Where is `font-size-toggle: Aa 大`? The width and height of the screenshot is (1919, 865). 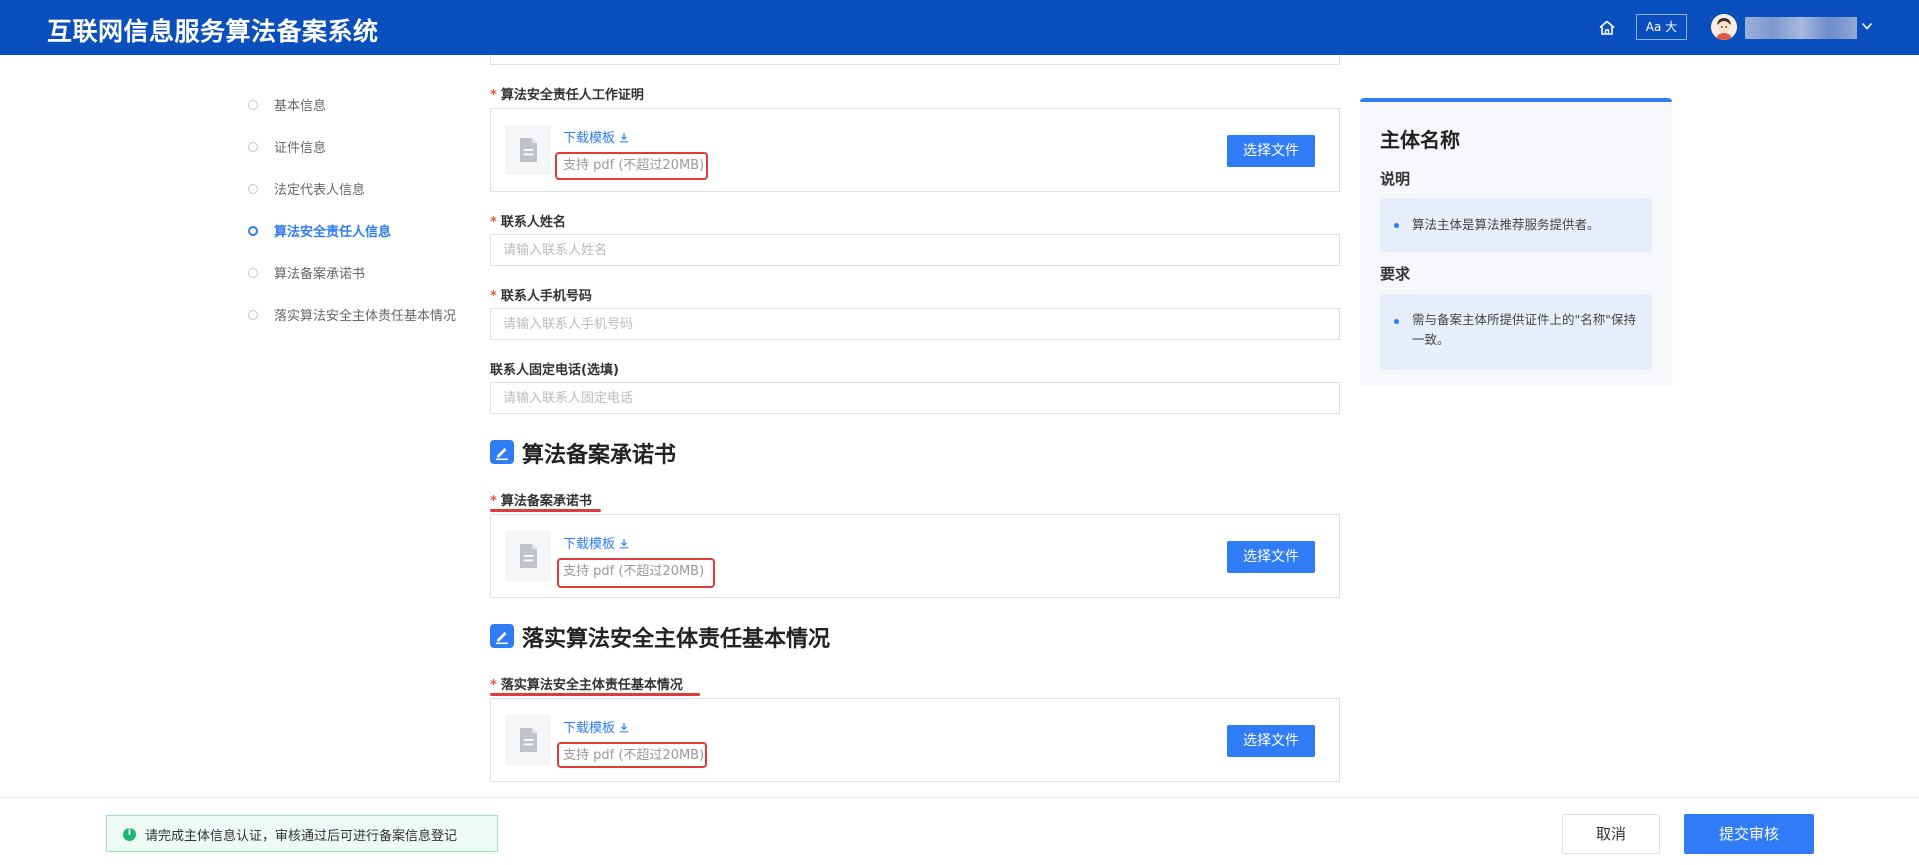 font-size-toggle: Aa 大 is located at coordinates (1661, 27).